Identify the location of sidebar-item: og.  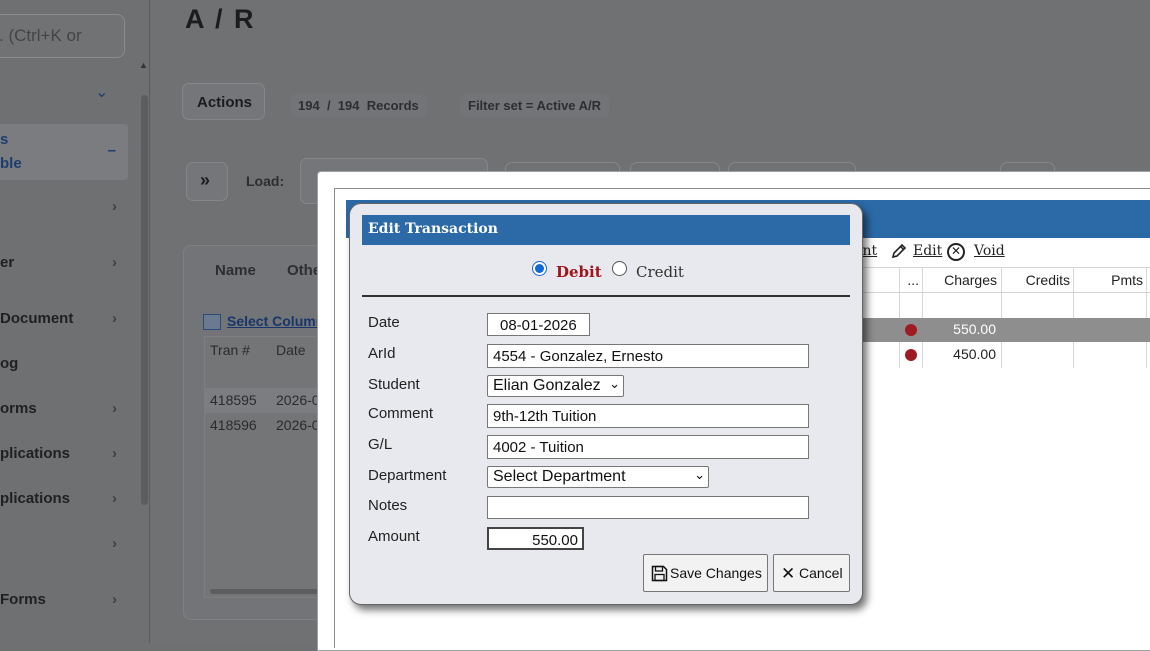
(67, 365).